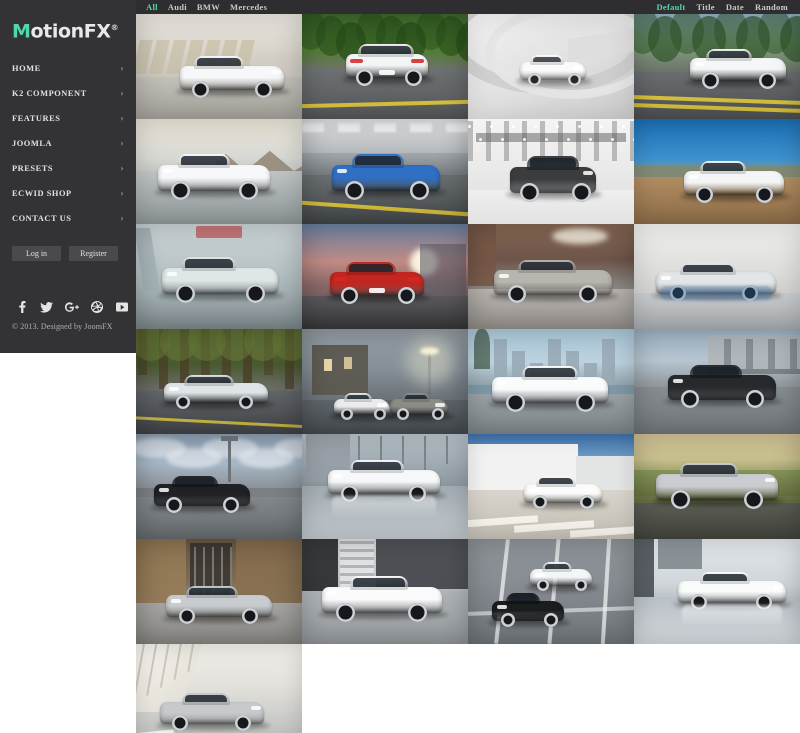  I want to click on logo-first-letter: M, so click(21, 31).